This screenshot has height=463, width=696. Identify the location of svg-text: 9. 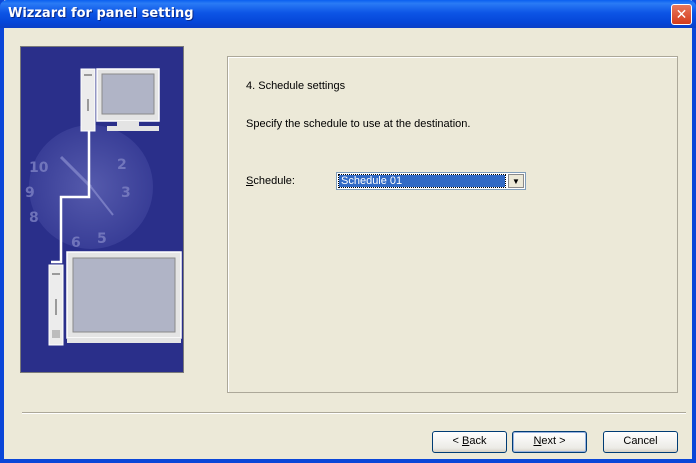
(30, 193).